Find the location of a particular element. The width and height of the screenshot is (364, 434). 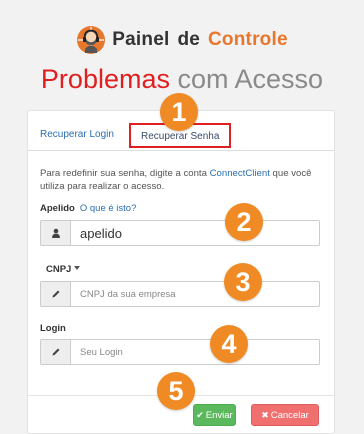

apelido-label: Apelido O que é isto? is located at coordinates (88, 208).